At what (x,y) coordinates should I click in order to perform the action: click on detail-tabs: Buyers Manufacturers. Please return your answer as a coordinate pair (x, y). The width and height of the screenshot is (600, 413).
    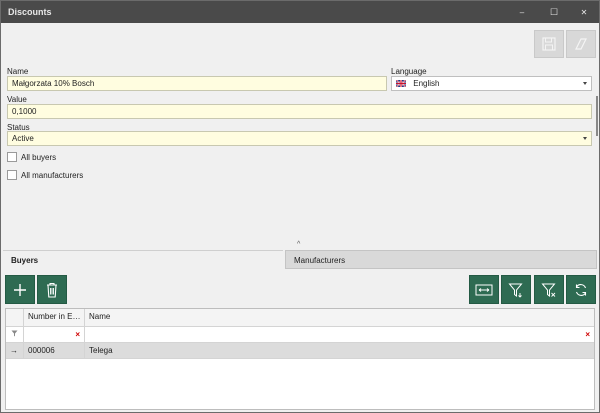
    Looking at the image, I should click on (300, 259).